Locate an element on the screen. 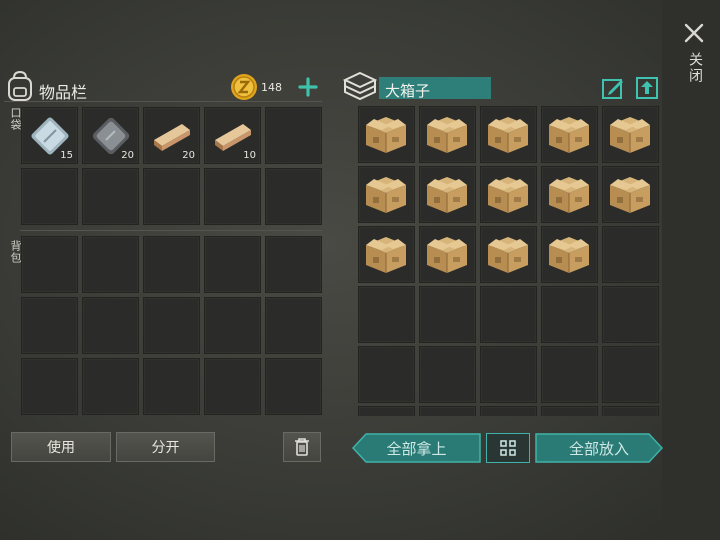 The image size is (720, 540). close-label: 关闭 is located at coordinates (696, 68).